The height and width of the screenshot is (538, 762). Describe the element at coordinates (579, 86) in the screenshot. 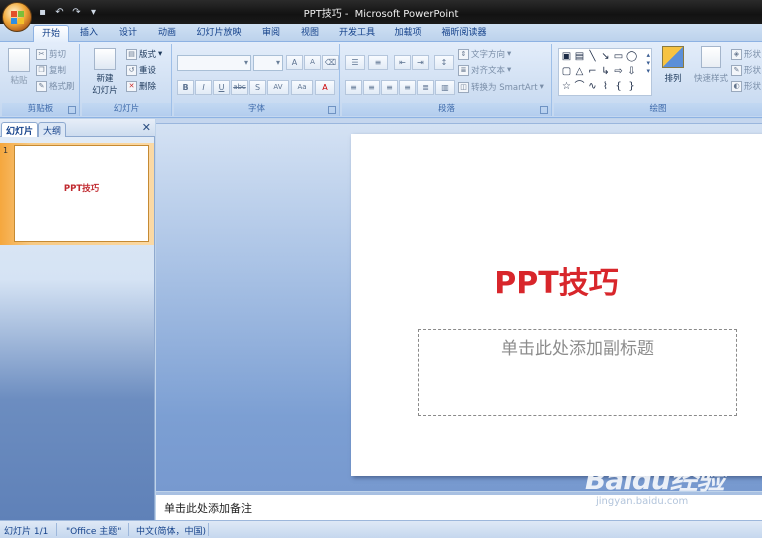

I see `callout-shape-icon: ⌒` at that location.